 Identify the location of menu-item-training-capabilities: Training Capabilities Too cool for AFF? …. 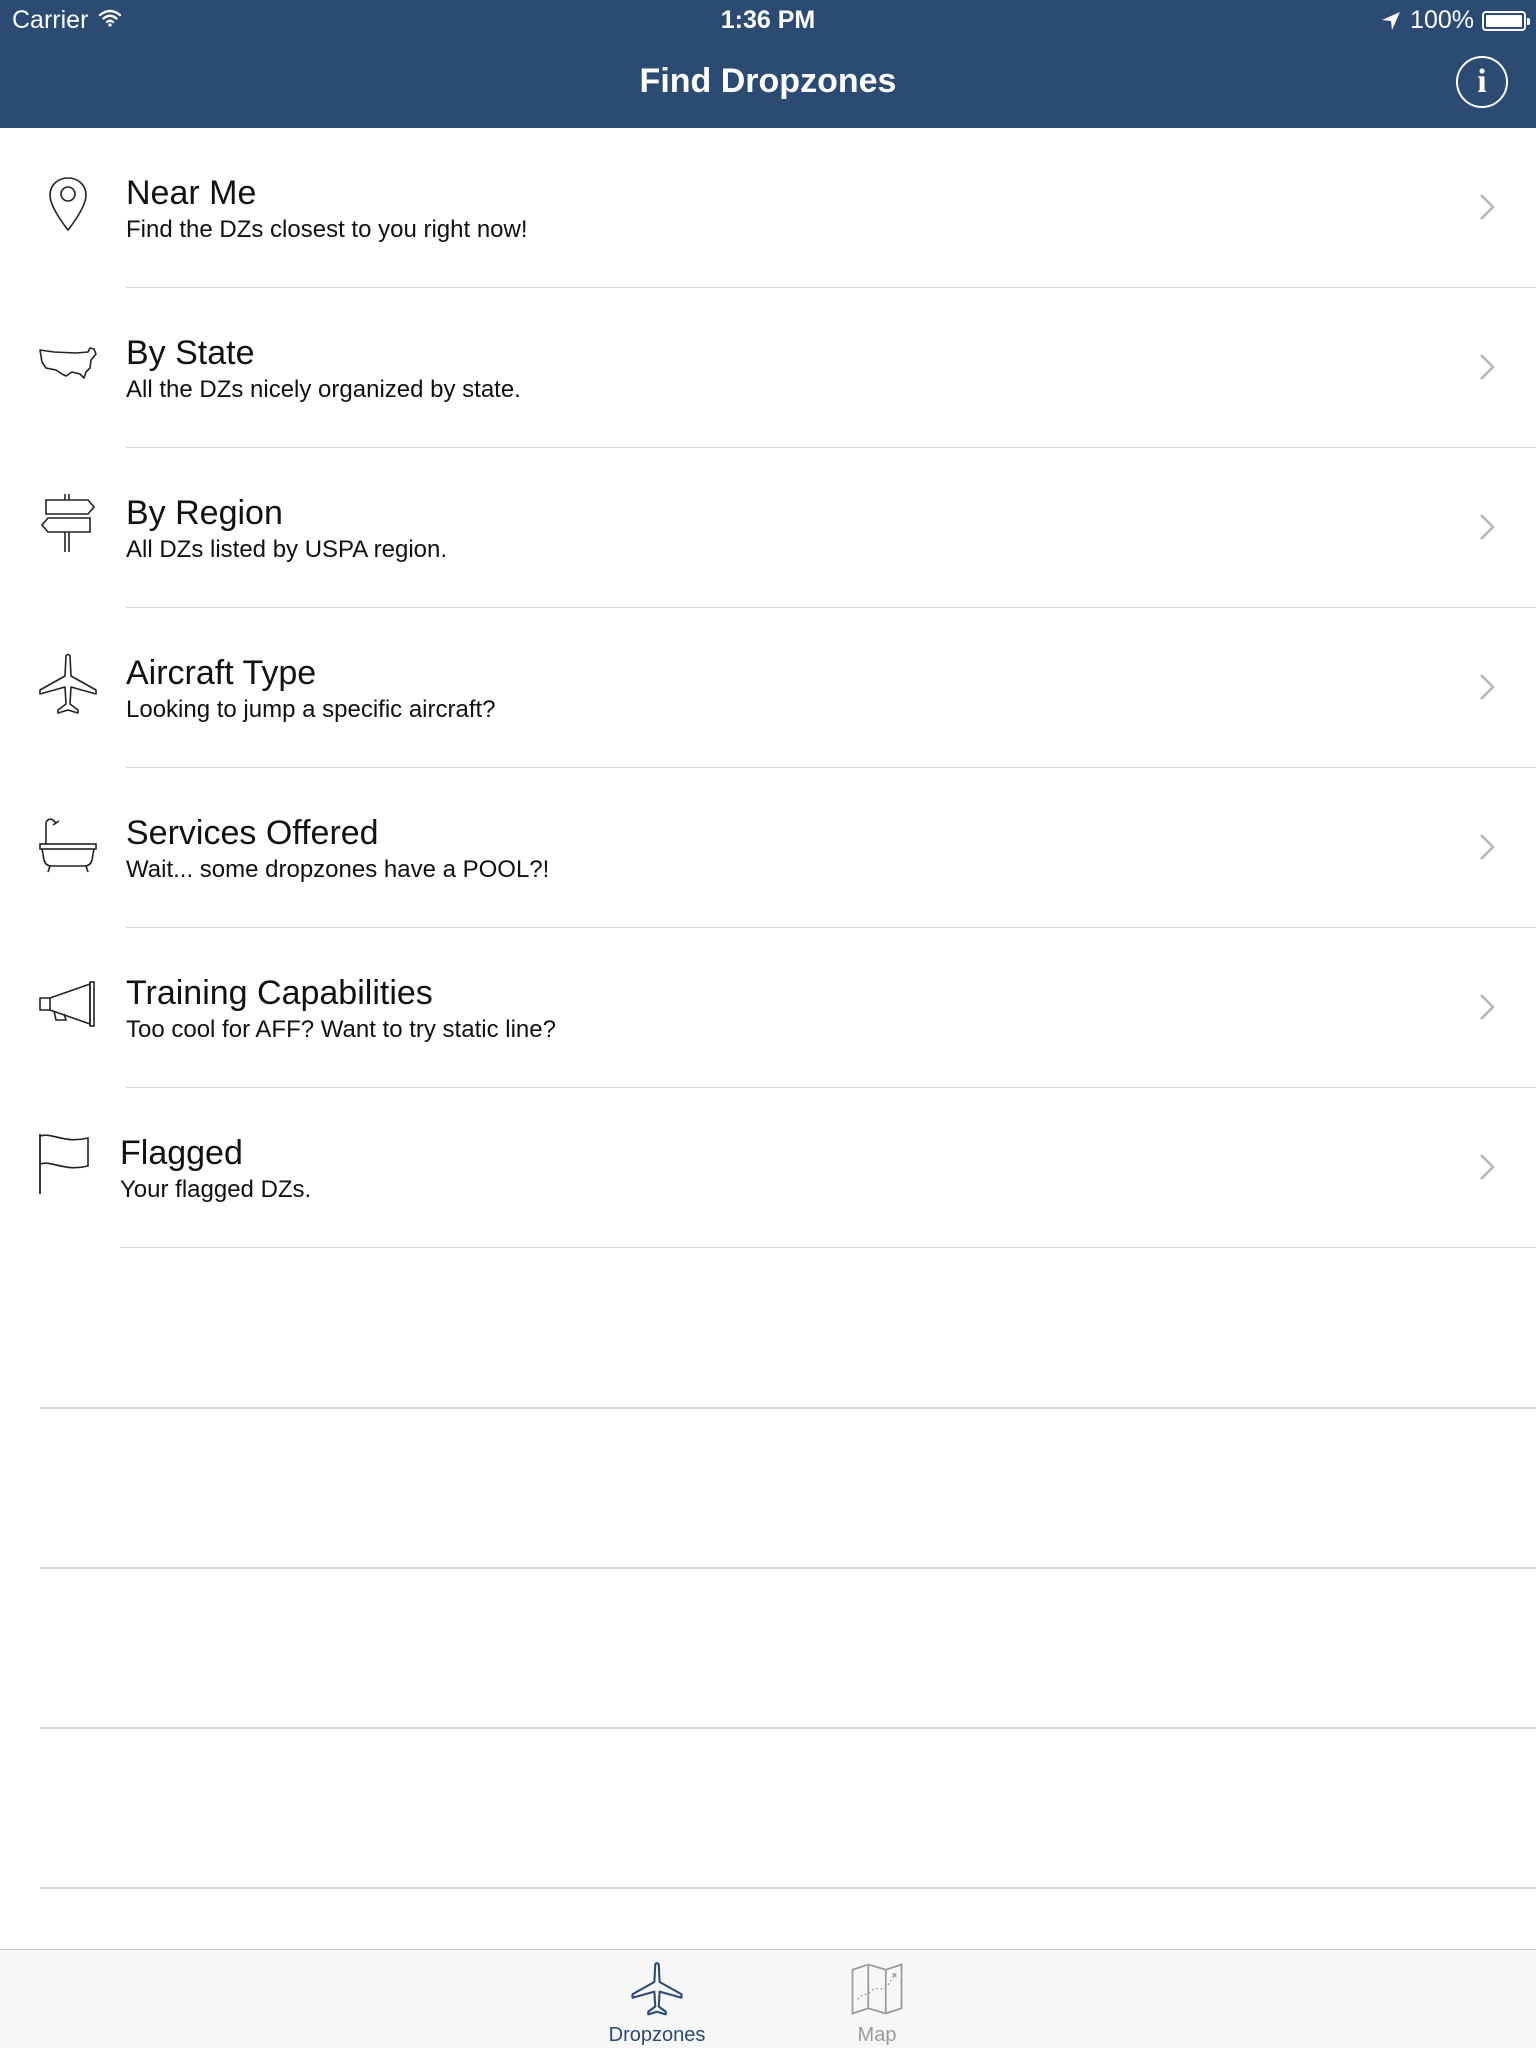
(768, 1008).